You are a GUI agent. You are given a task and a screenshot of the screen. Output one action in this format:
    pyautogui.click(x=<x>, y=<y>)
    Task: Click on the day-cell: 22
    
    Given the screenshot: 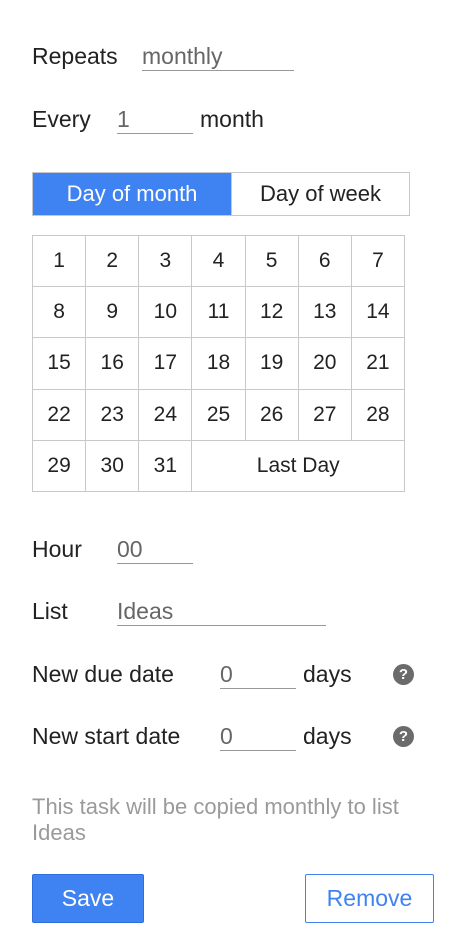 What is the action you would take?
    pyautogui.click(x=60, y=415)
    